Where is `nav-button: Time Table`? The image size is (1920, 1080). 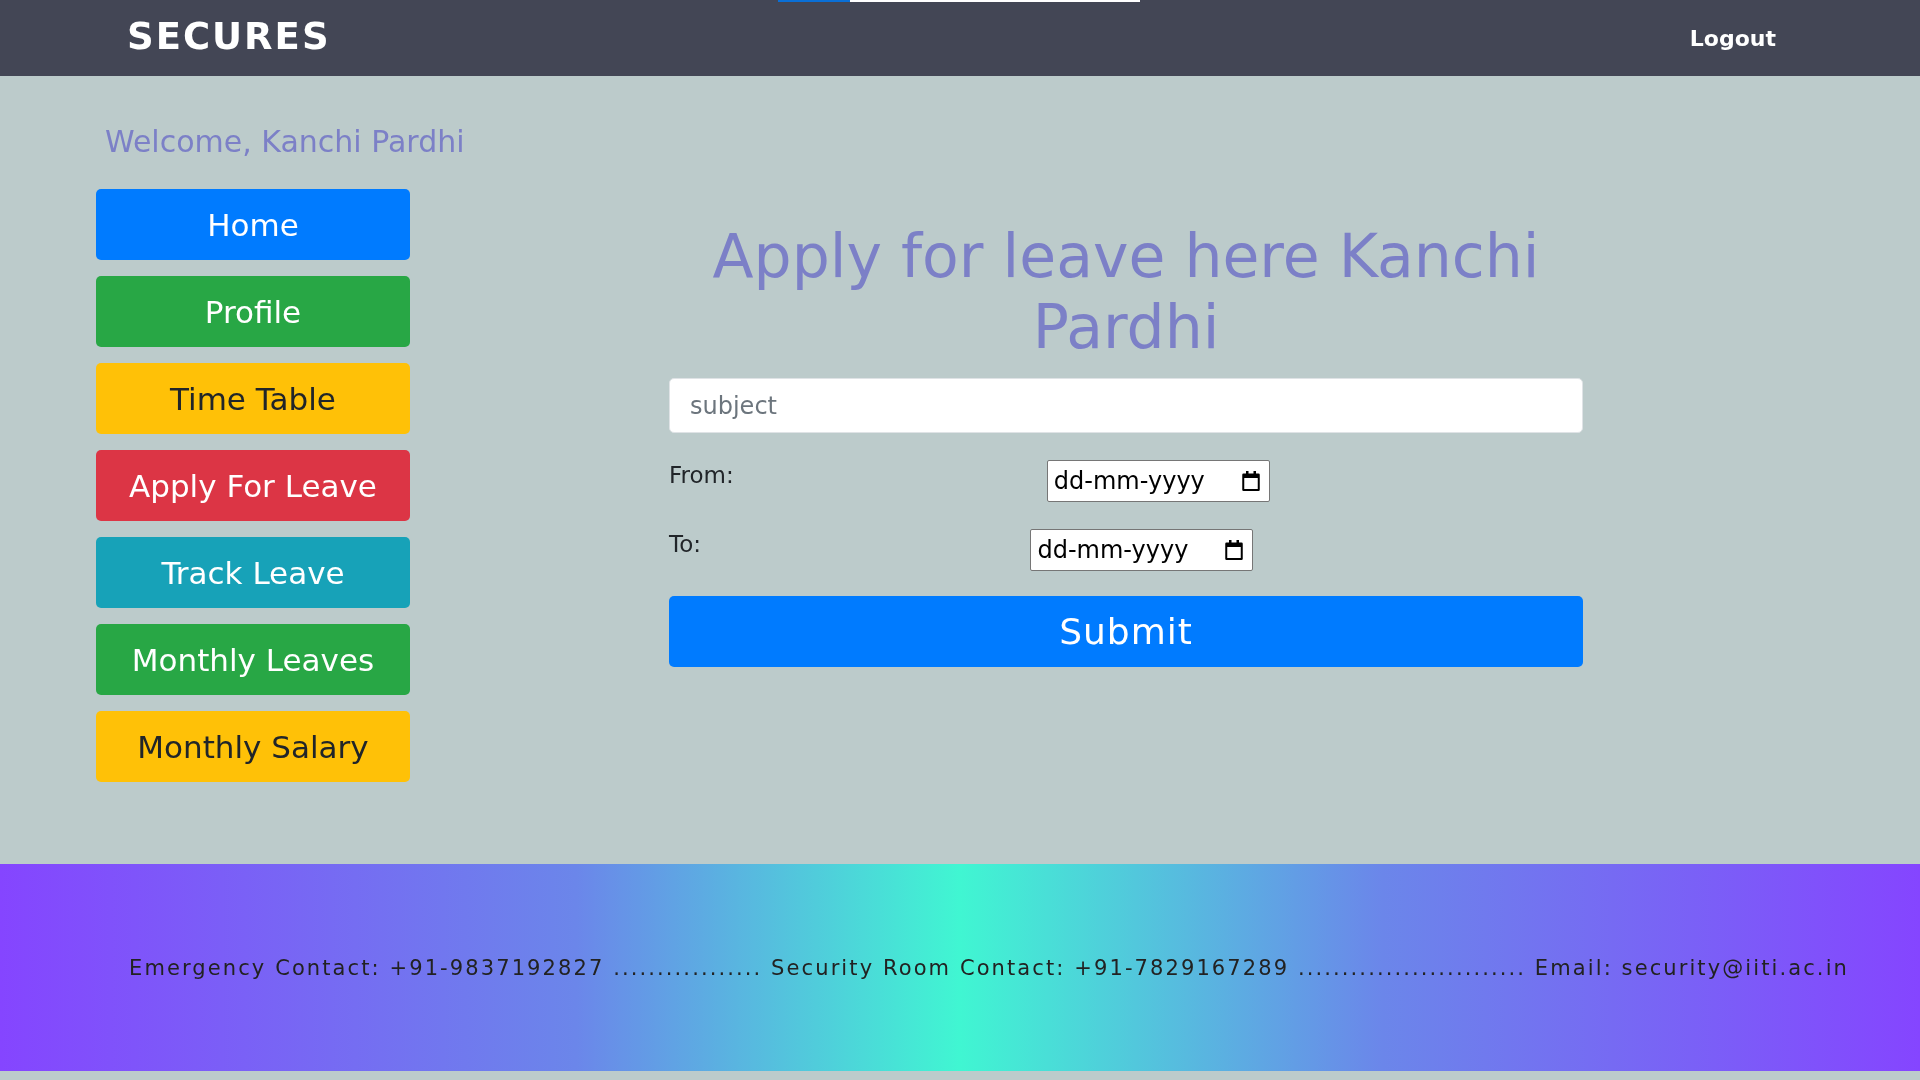
nav-button: Time Table is located at coordinates (253, 398).